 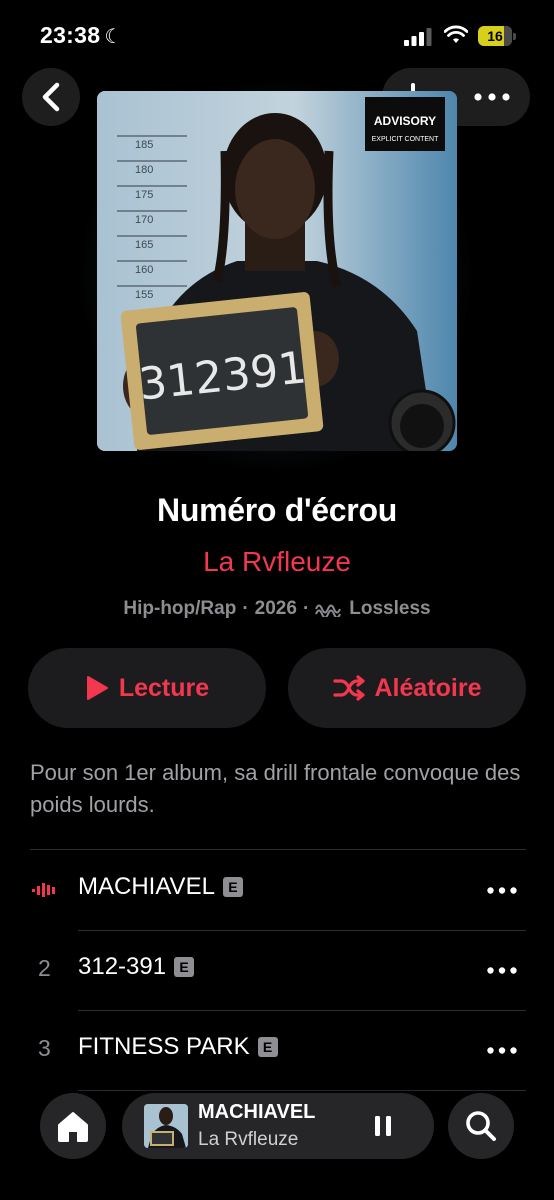 I want to click on battery-icon: 16, so click(x=497, y=36).